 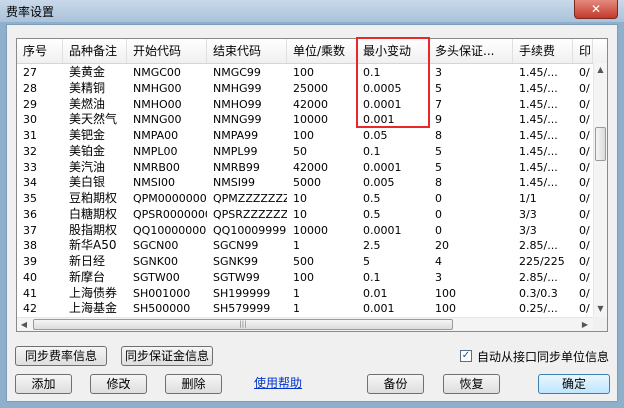 I want to click on cell-col-unit: 100, so click(x=303, y=135).